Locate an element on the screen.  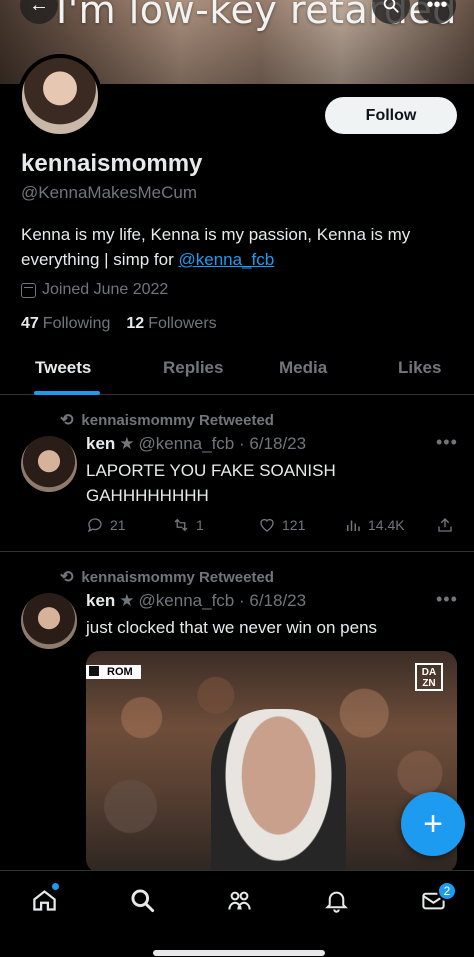
following-link: 47 Following is located at coordinates (65, 324).